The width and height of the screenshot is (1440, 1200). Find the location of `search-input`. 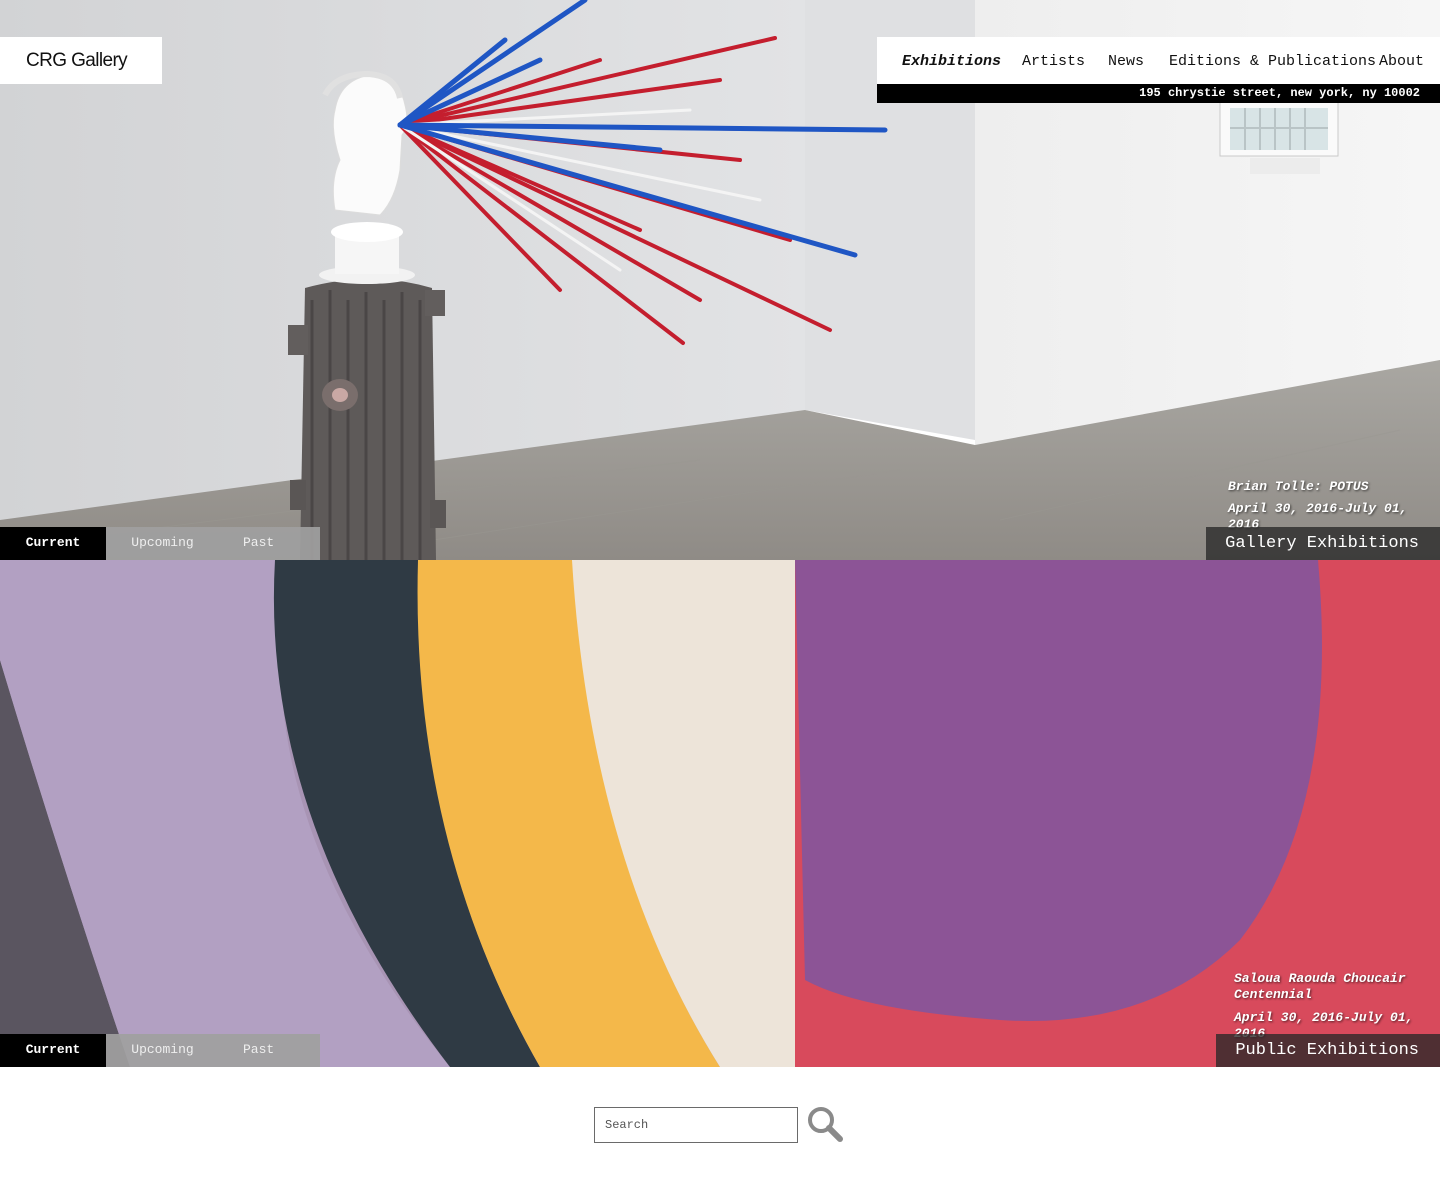

search-input is located at coordinates (696, 1125).